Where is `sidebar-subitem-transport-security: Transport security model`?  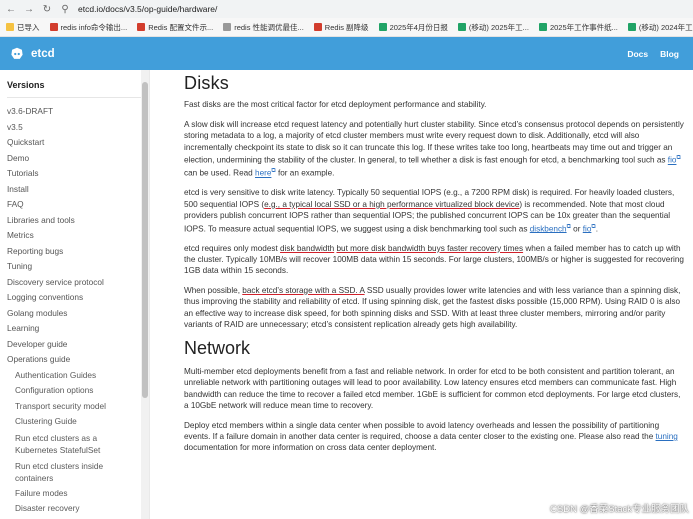 sidebar-subitem-transport-security: Transport security model is located at coordinates (78, 407).